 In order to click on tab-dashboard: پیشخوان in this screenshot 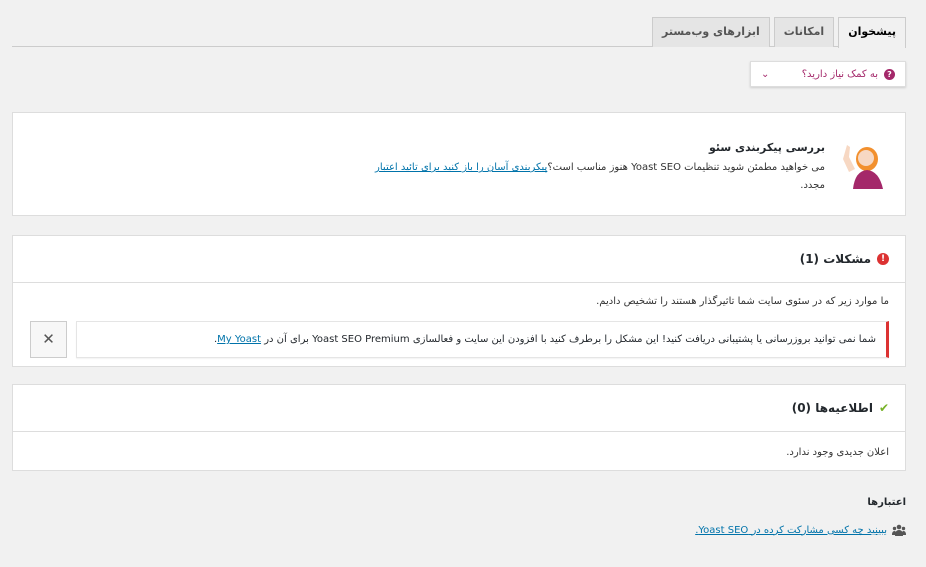, I will do `click(872, 32)`.